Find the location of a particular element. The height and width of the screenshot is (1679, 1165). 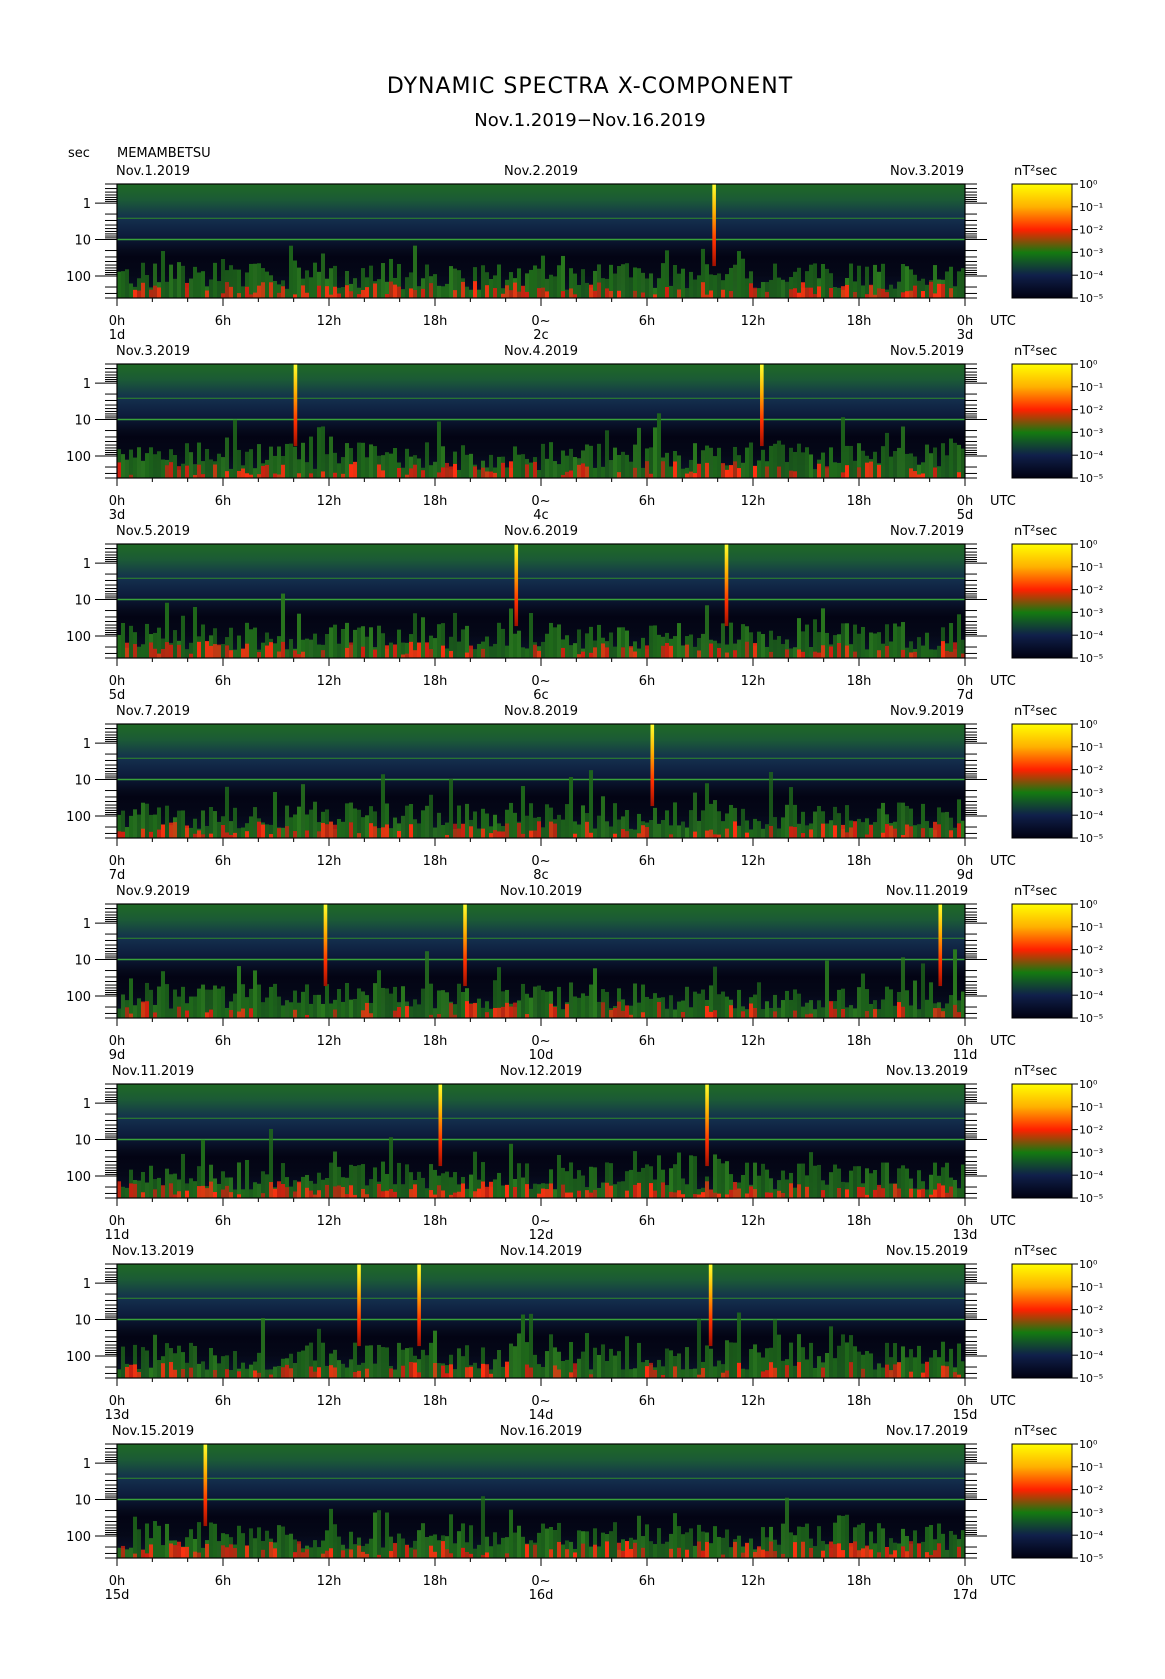

y-tick-label: 10 is located at coordinates (82, 421).